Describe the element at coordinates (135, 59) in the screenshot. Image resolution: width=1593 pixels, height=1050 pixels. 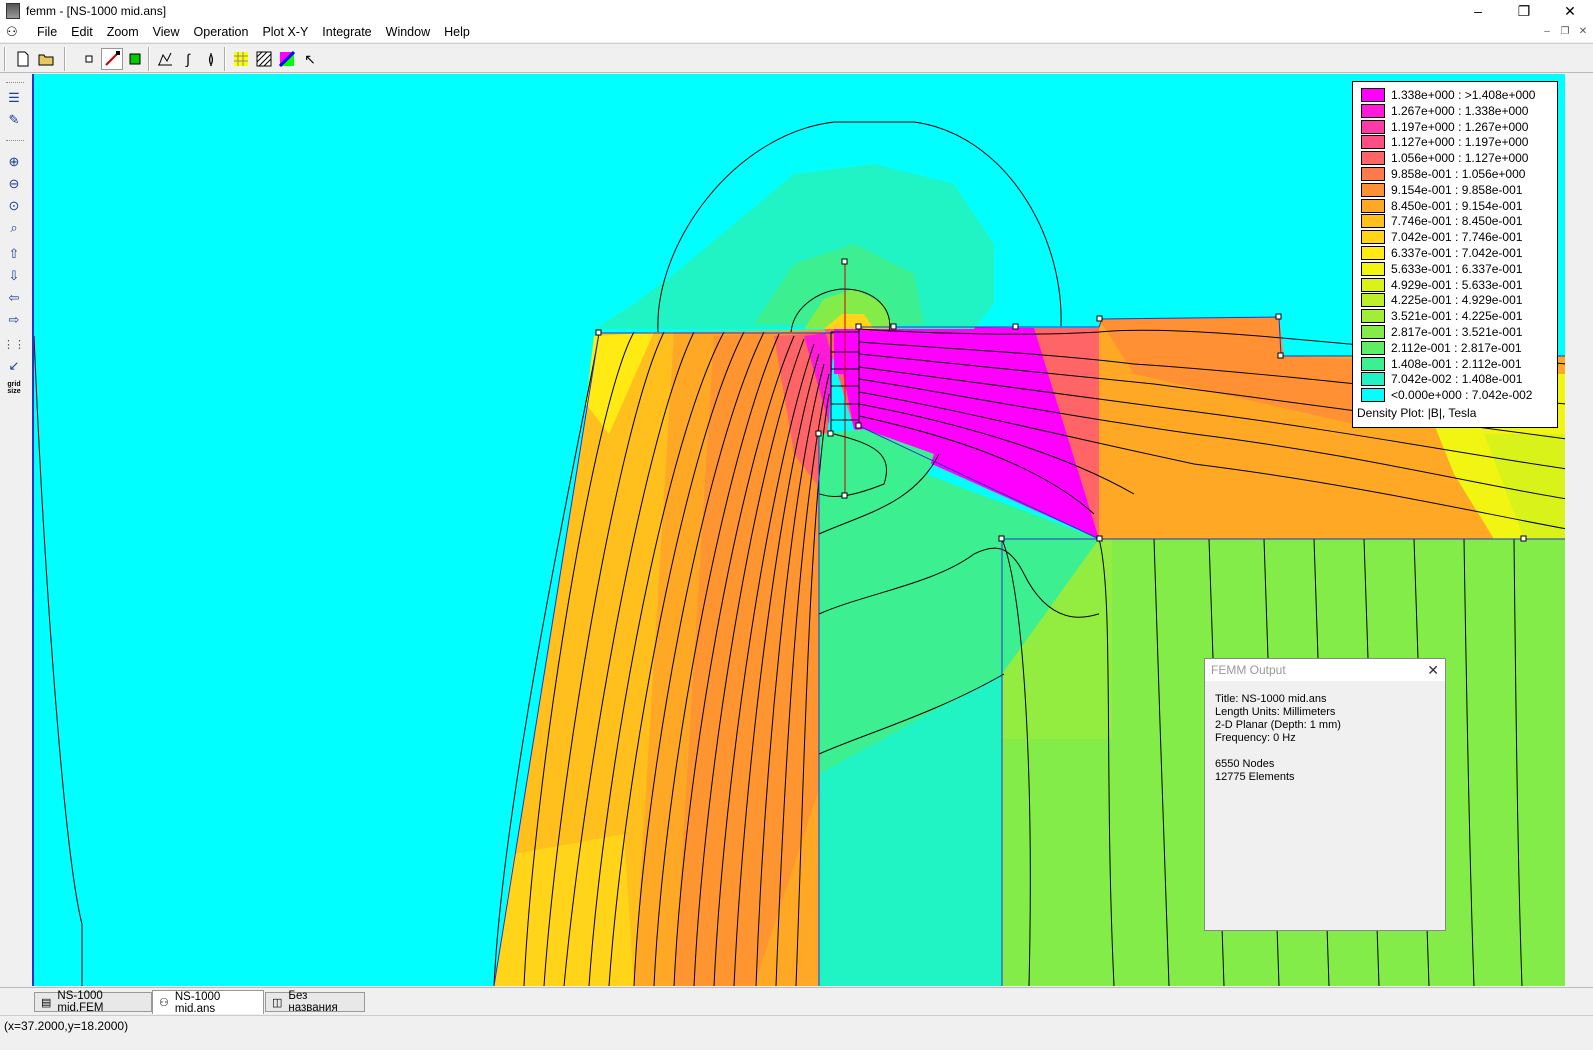
I see `block-mode-icon` at that location.